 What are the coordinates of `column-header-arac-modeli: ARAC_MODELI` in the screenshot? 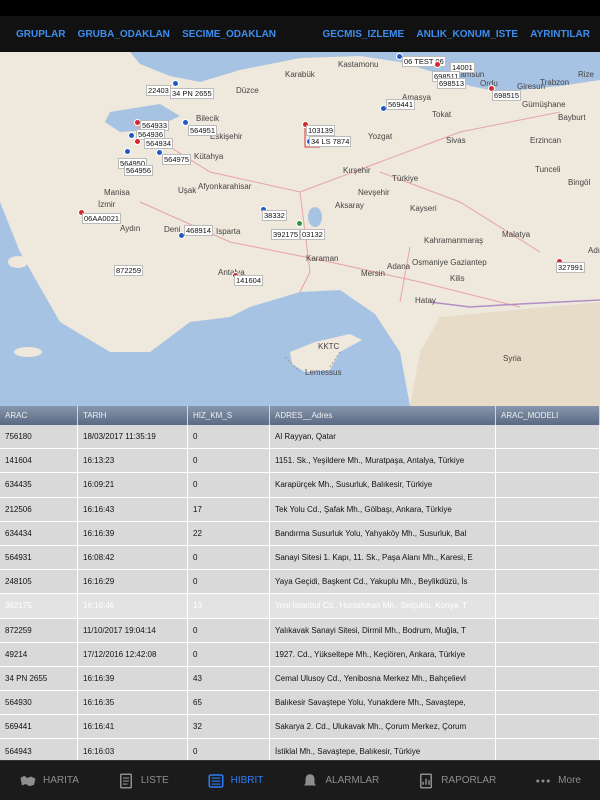 It's located at (548, 415).